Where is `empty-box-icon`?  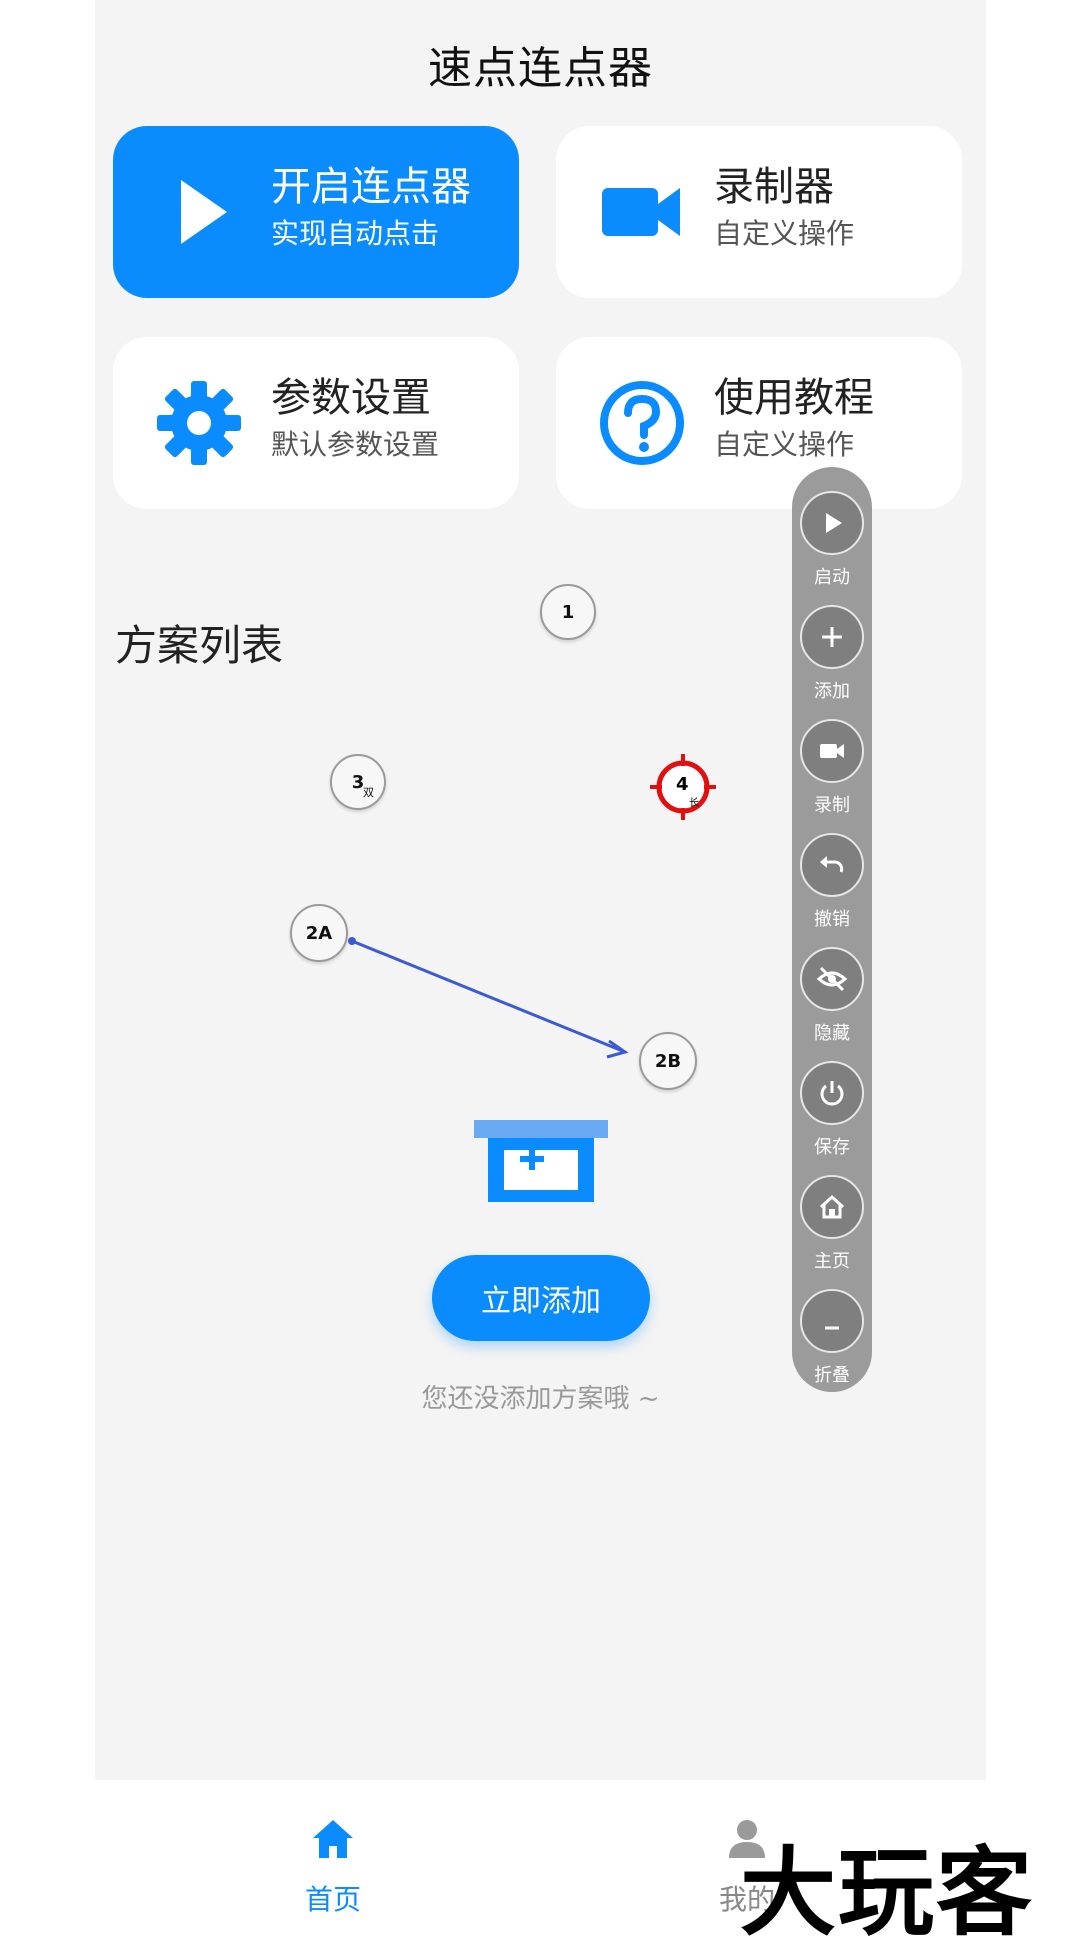
empty-box-icon is located at coordinates (541, 1161).